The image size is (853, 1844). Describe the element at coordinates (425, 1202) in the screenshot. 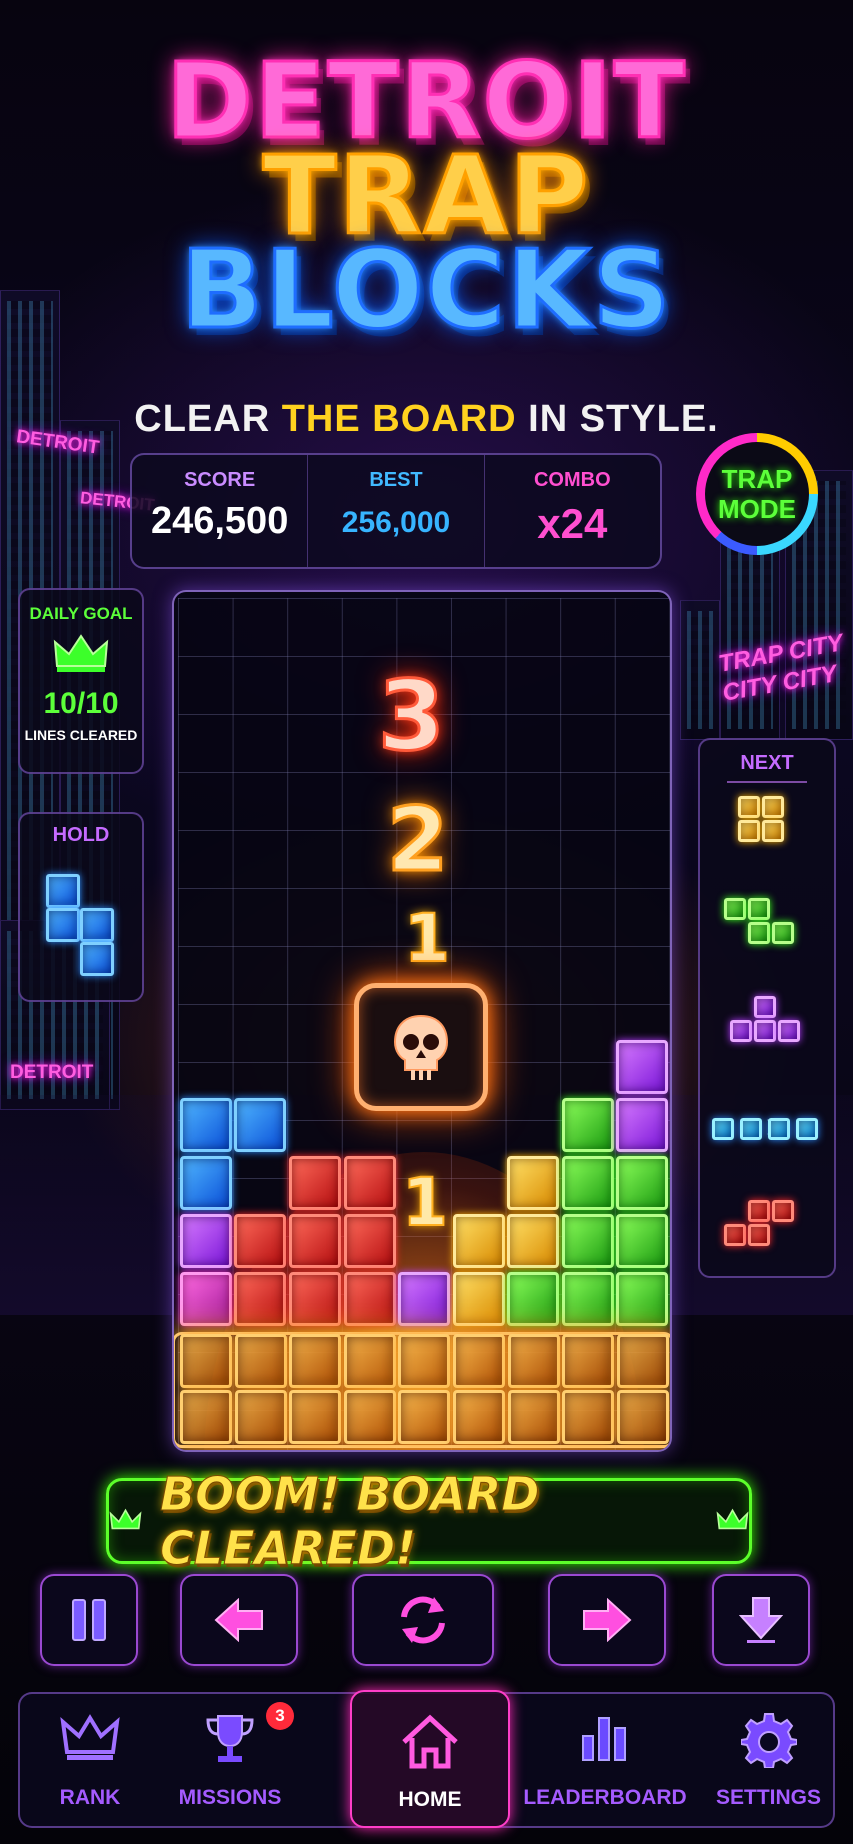

I see `combo-marker: 1` at that location.